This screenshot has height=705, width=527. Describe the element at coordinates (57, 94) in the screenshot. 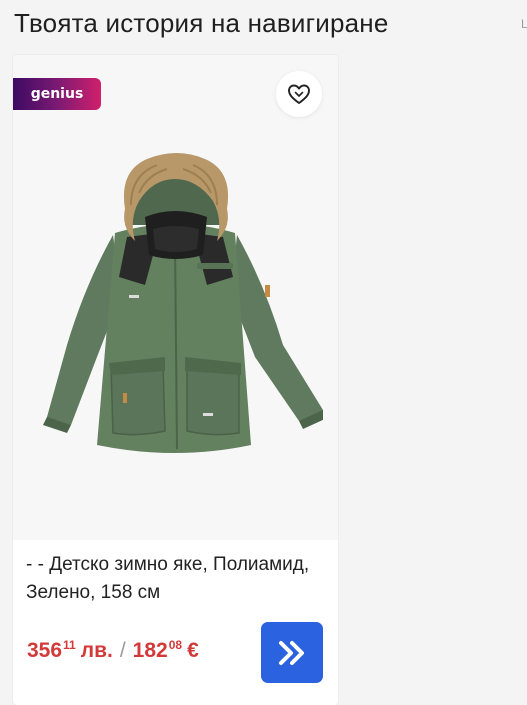

I see `genius-badge: genius` at that location.